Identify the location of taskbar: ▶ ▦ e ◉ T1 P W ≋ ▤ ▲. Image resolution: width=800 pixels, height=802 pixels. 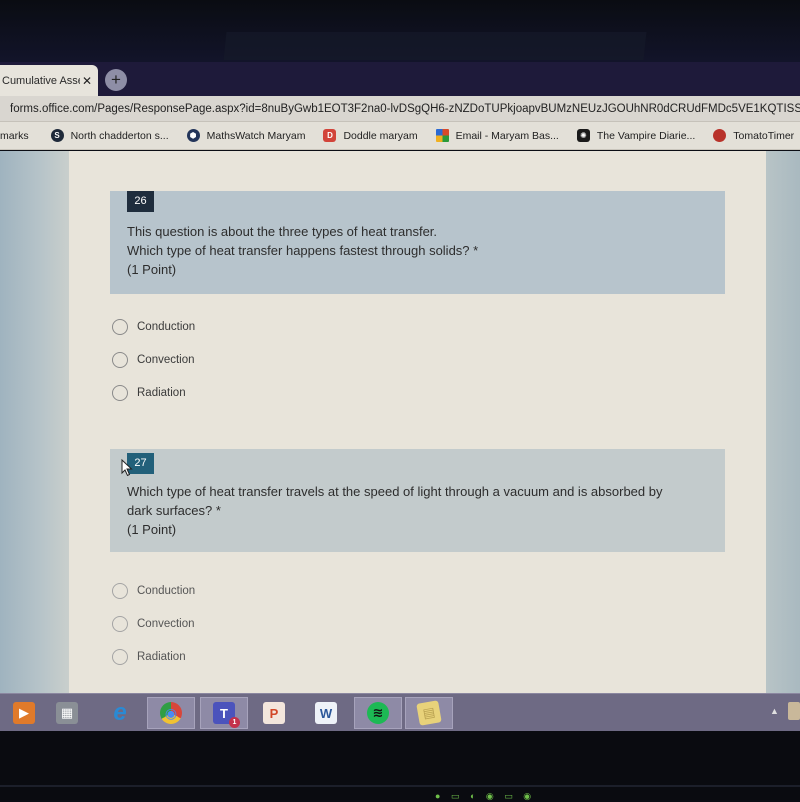
(400, 712).